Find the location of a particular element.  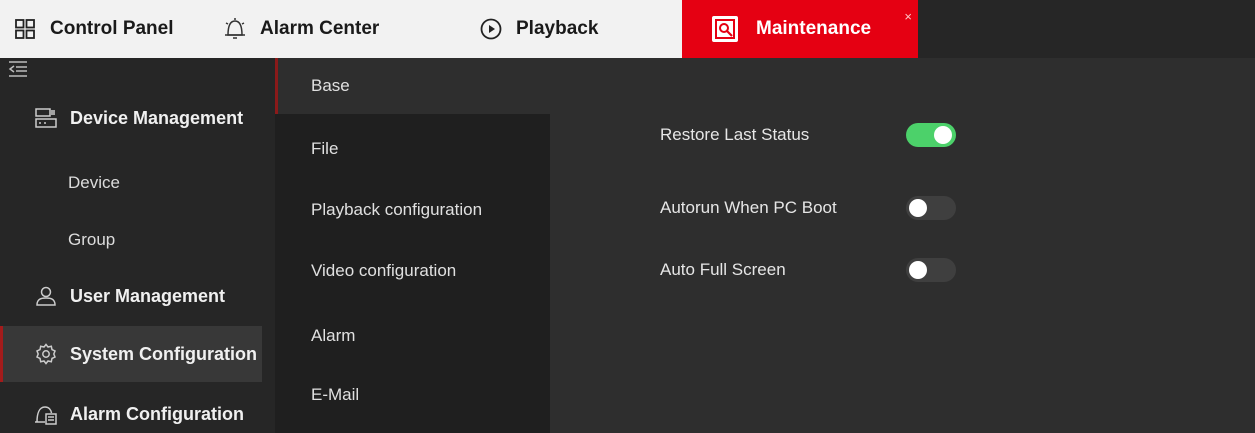

tab-bar-filler is located at coordinates (1086, 29).